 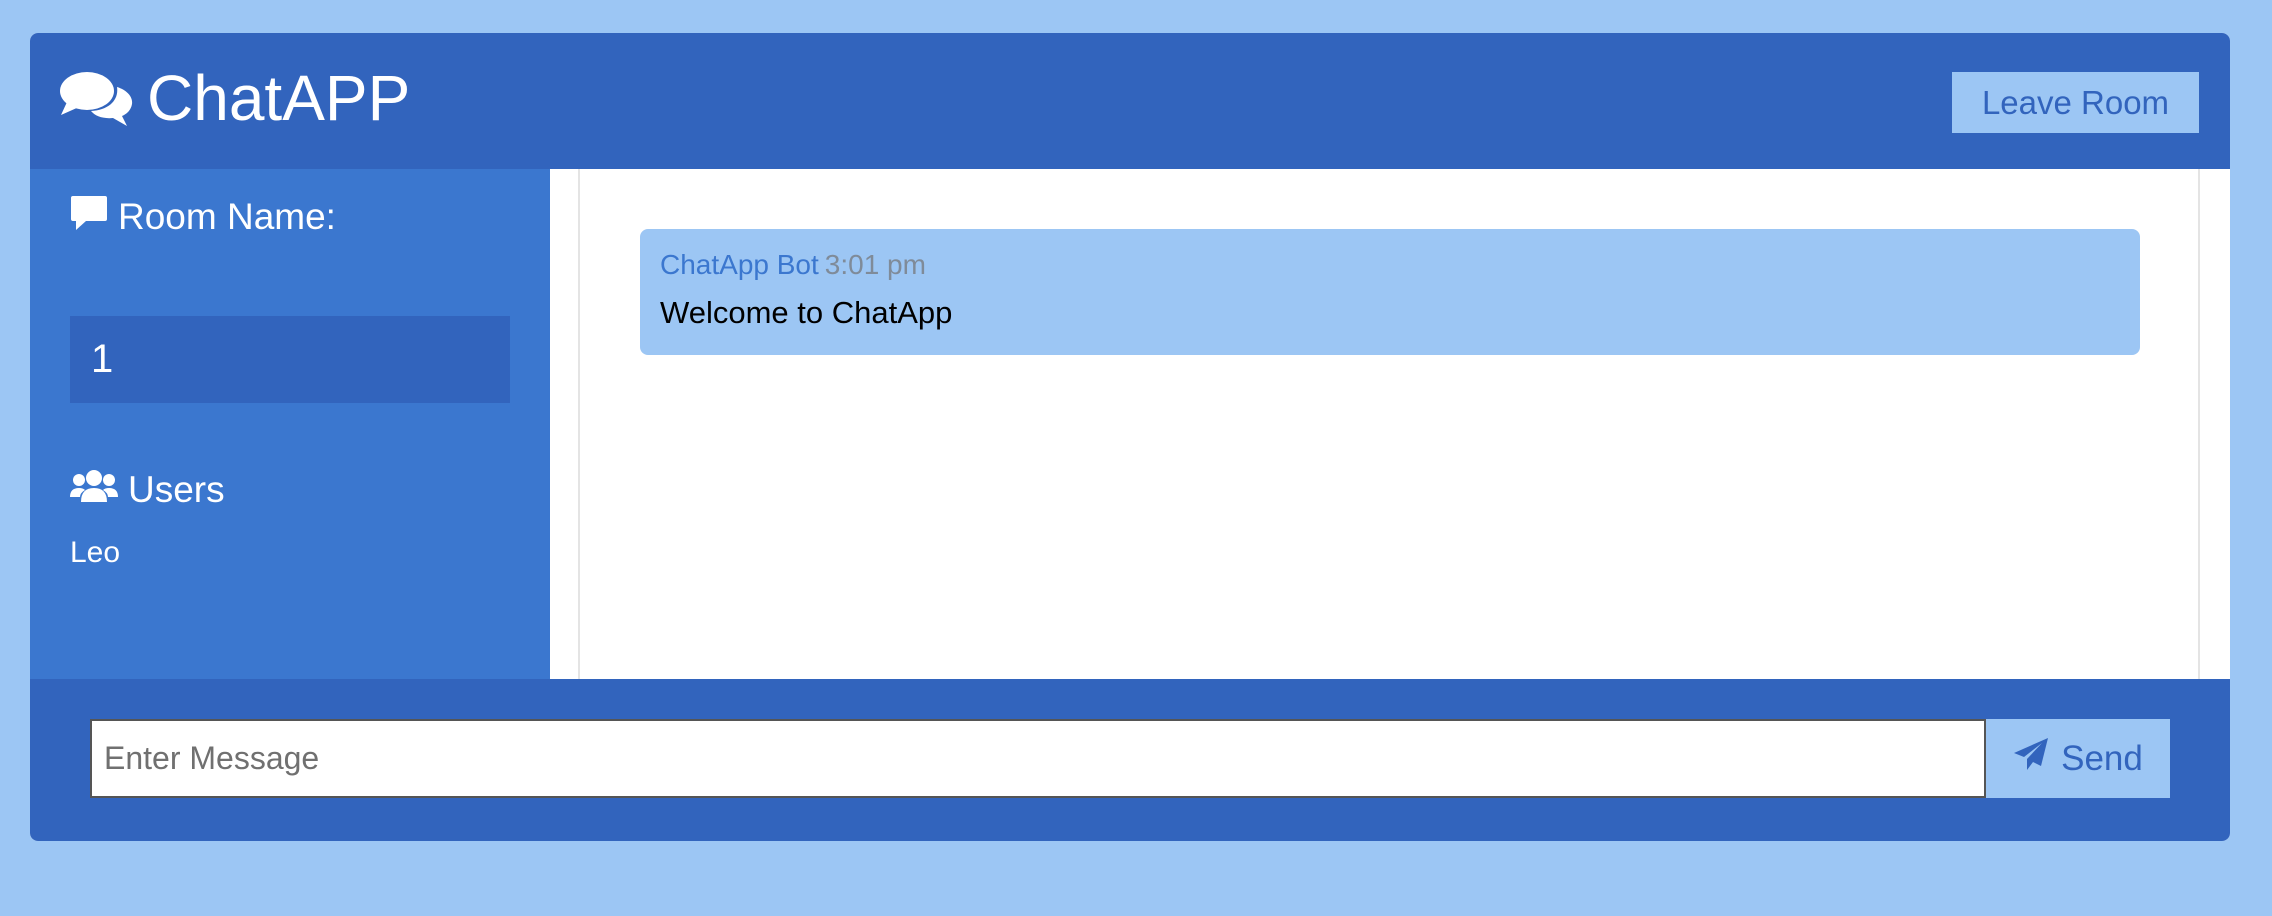 What do you see at coordinates (94, 490) in the screenshot?
I see `users-icon` at bounding box center [94, 490].